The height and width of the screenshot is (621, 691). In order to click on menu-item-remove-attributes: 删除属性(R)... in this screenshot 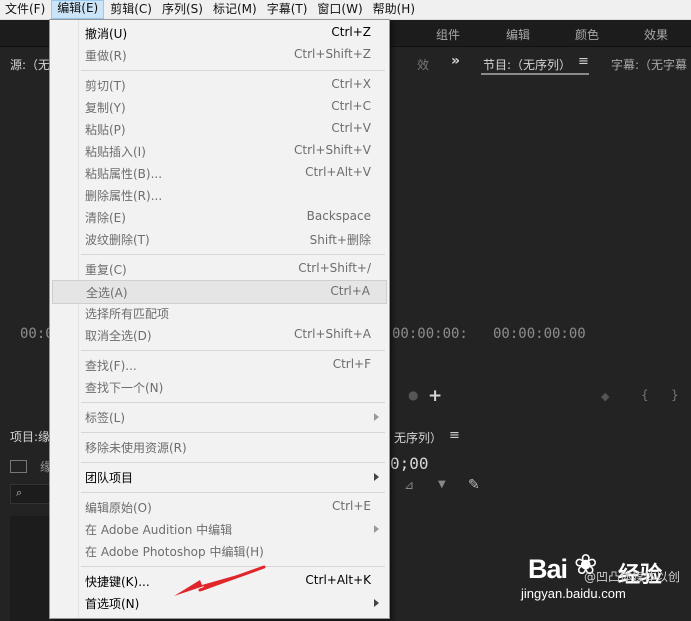, I will do `click(219, 195)`.